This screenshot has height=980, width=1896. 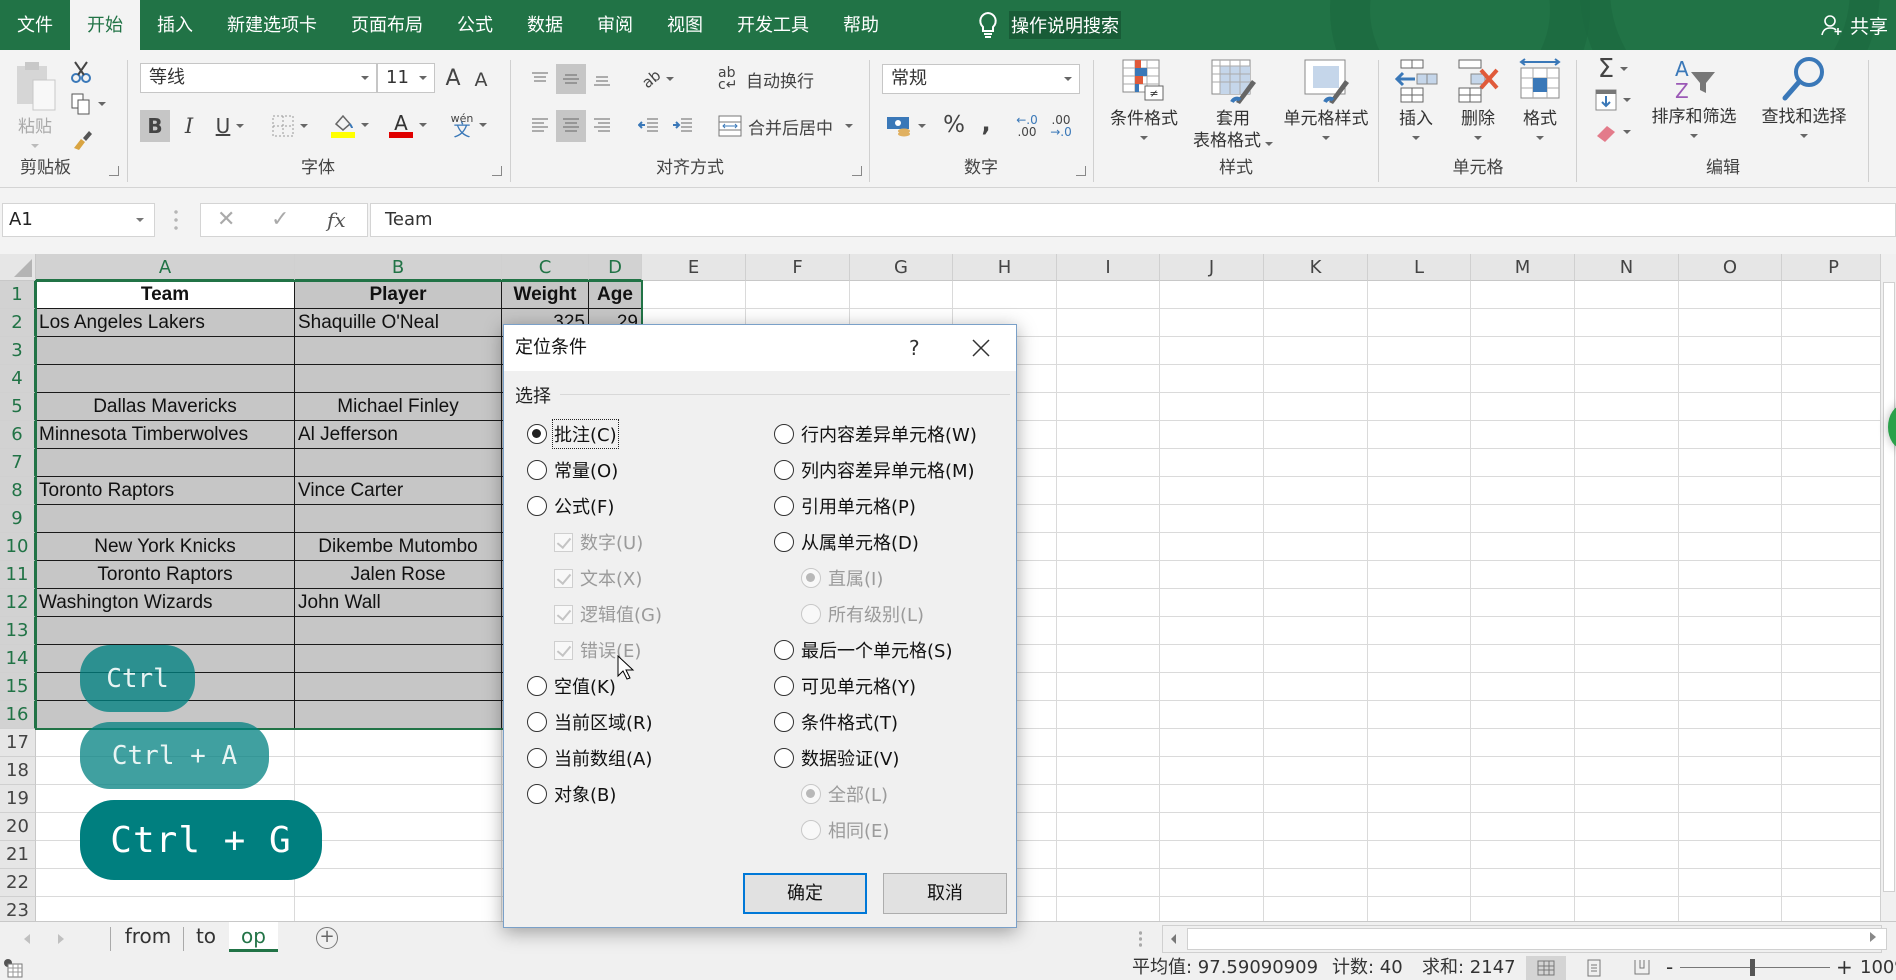 What do you see at coordinates (1108, 743) in the screenshot?
I see `cell-I17` at bounding box center [1108, 743].